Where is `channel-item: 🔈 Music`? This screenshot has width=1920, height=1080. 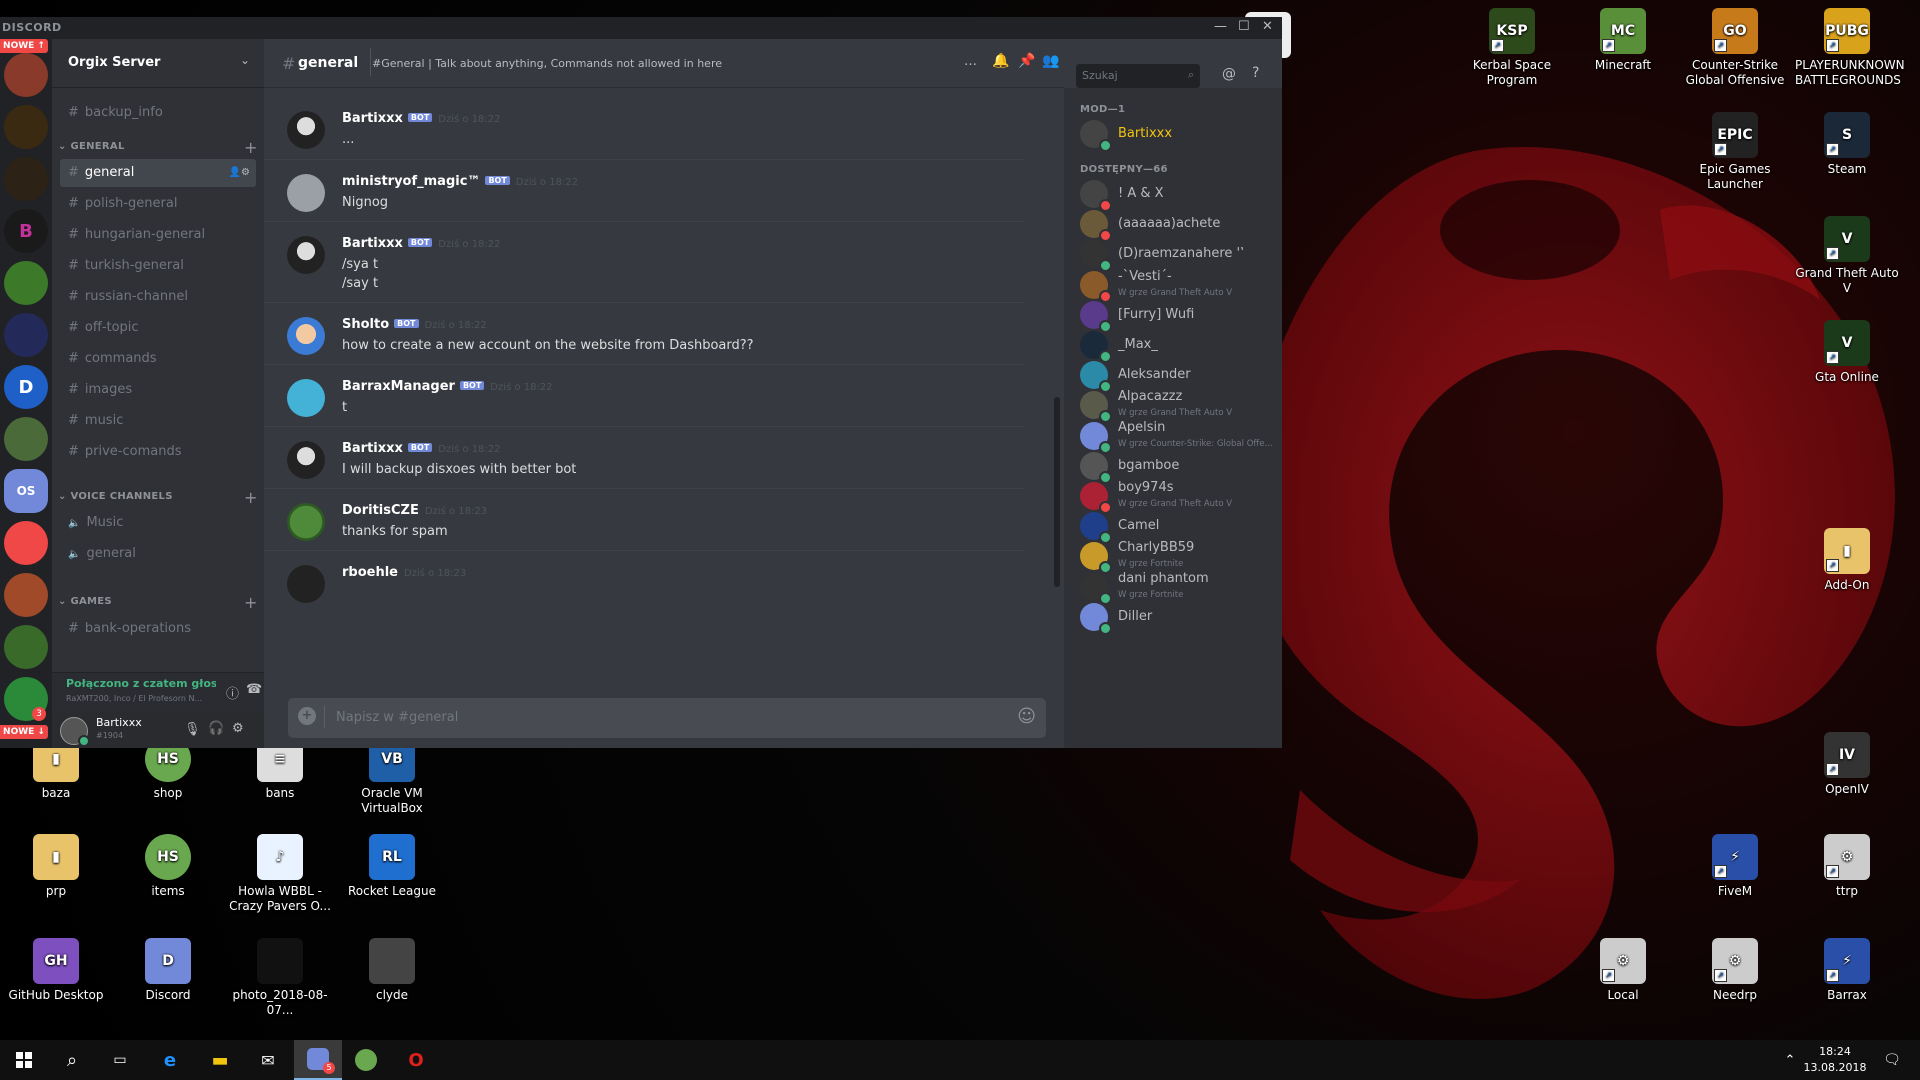 channel-item: 🔈 Music is located at coordinates (158, 523).